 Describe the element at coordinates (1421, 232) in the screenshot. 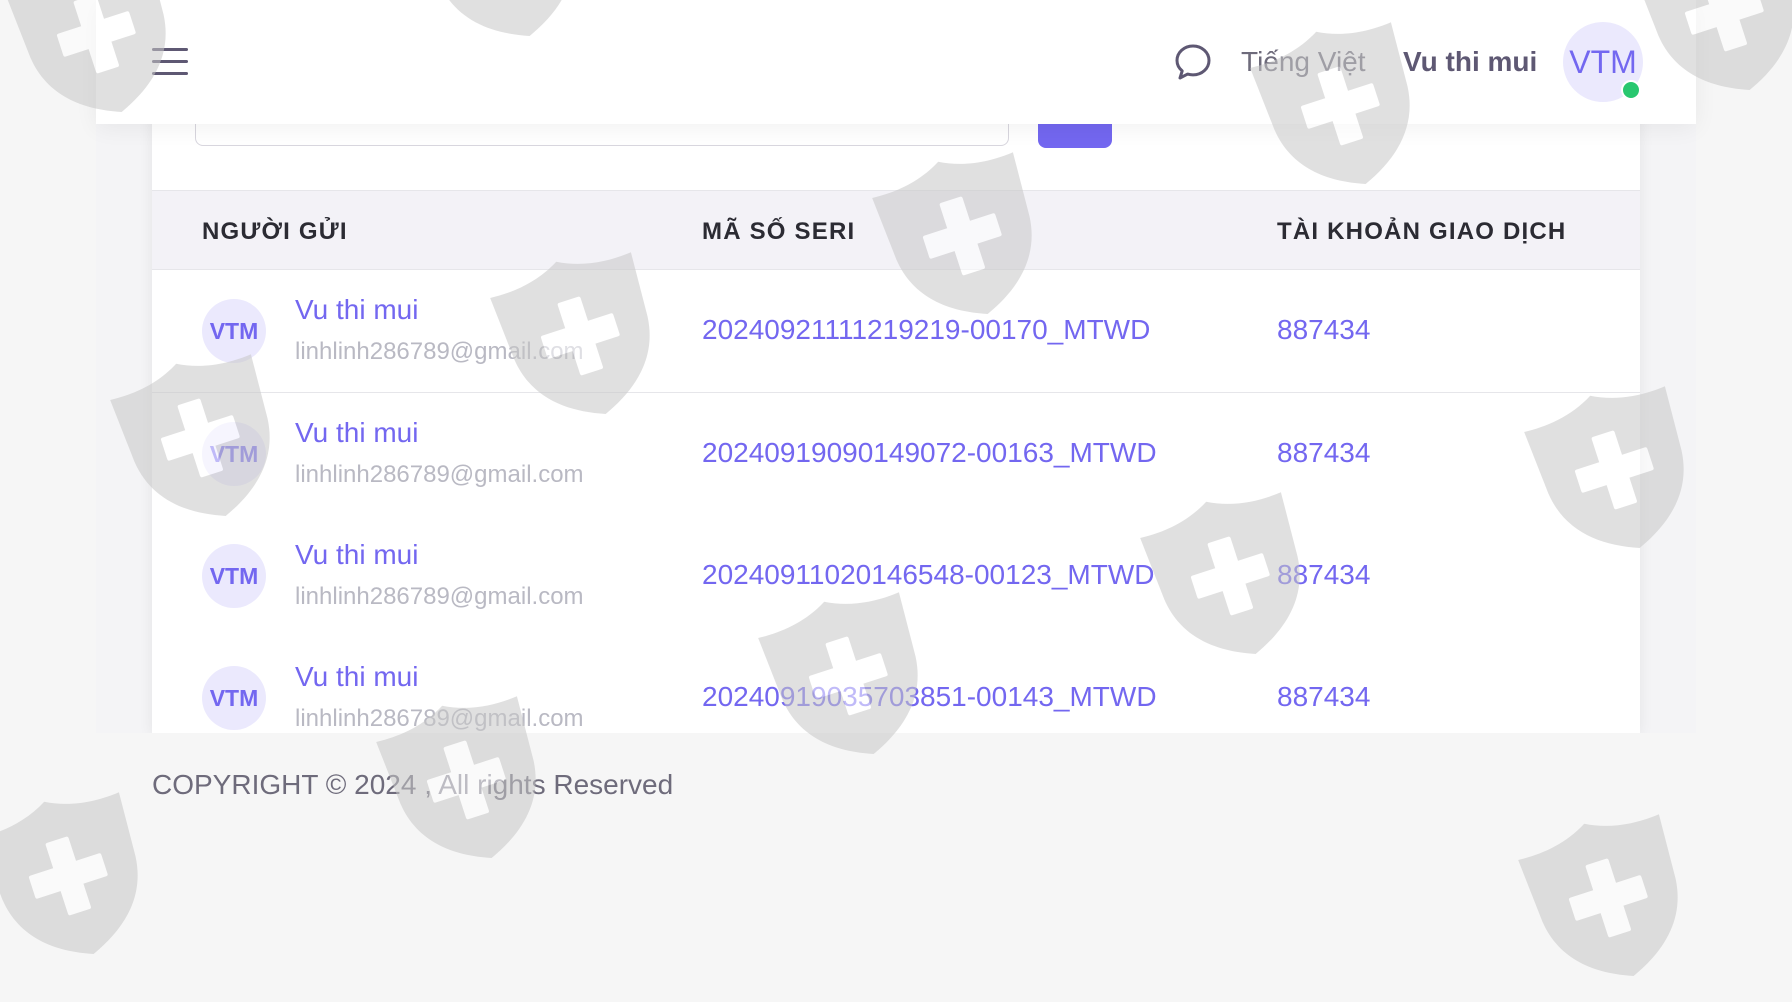

I see `column-header-account: TÀI KHOẢN GIAO DỊCH` at that location.